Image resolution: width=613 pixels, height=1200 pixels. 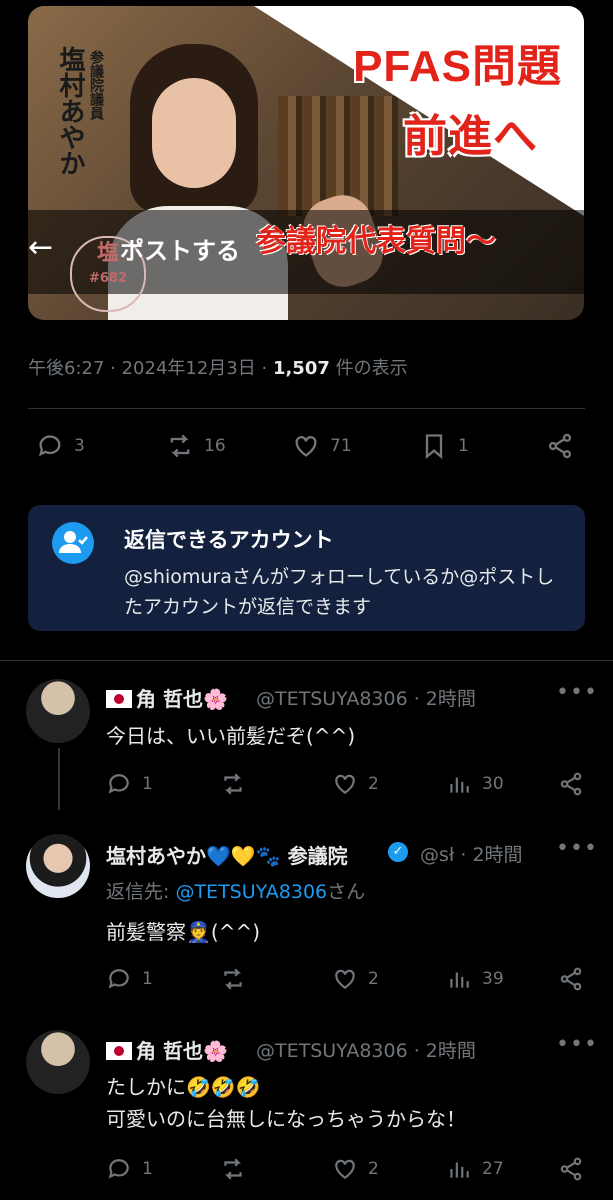 I want to click on reply-text-line-2: 可愛いのに台無しになっちゃうからな！, so click(x=286, y=1119).